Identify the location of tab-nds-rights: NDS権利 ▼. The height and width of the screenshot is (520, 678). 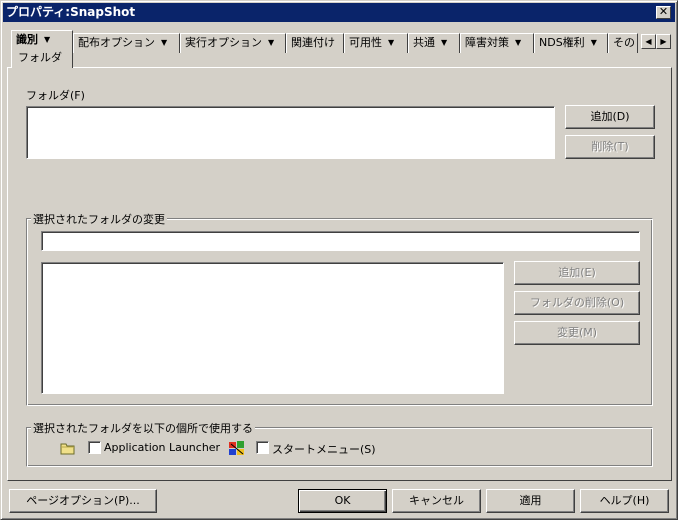
(571, 43).